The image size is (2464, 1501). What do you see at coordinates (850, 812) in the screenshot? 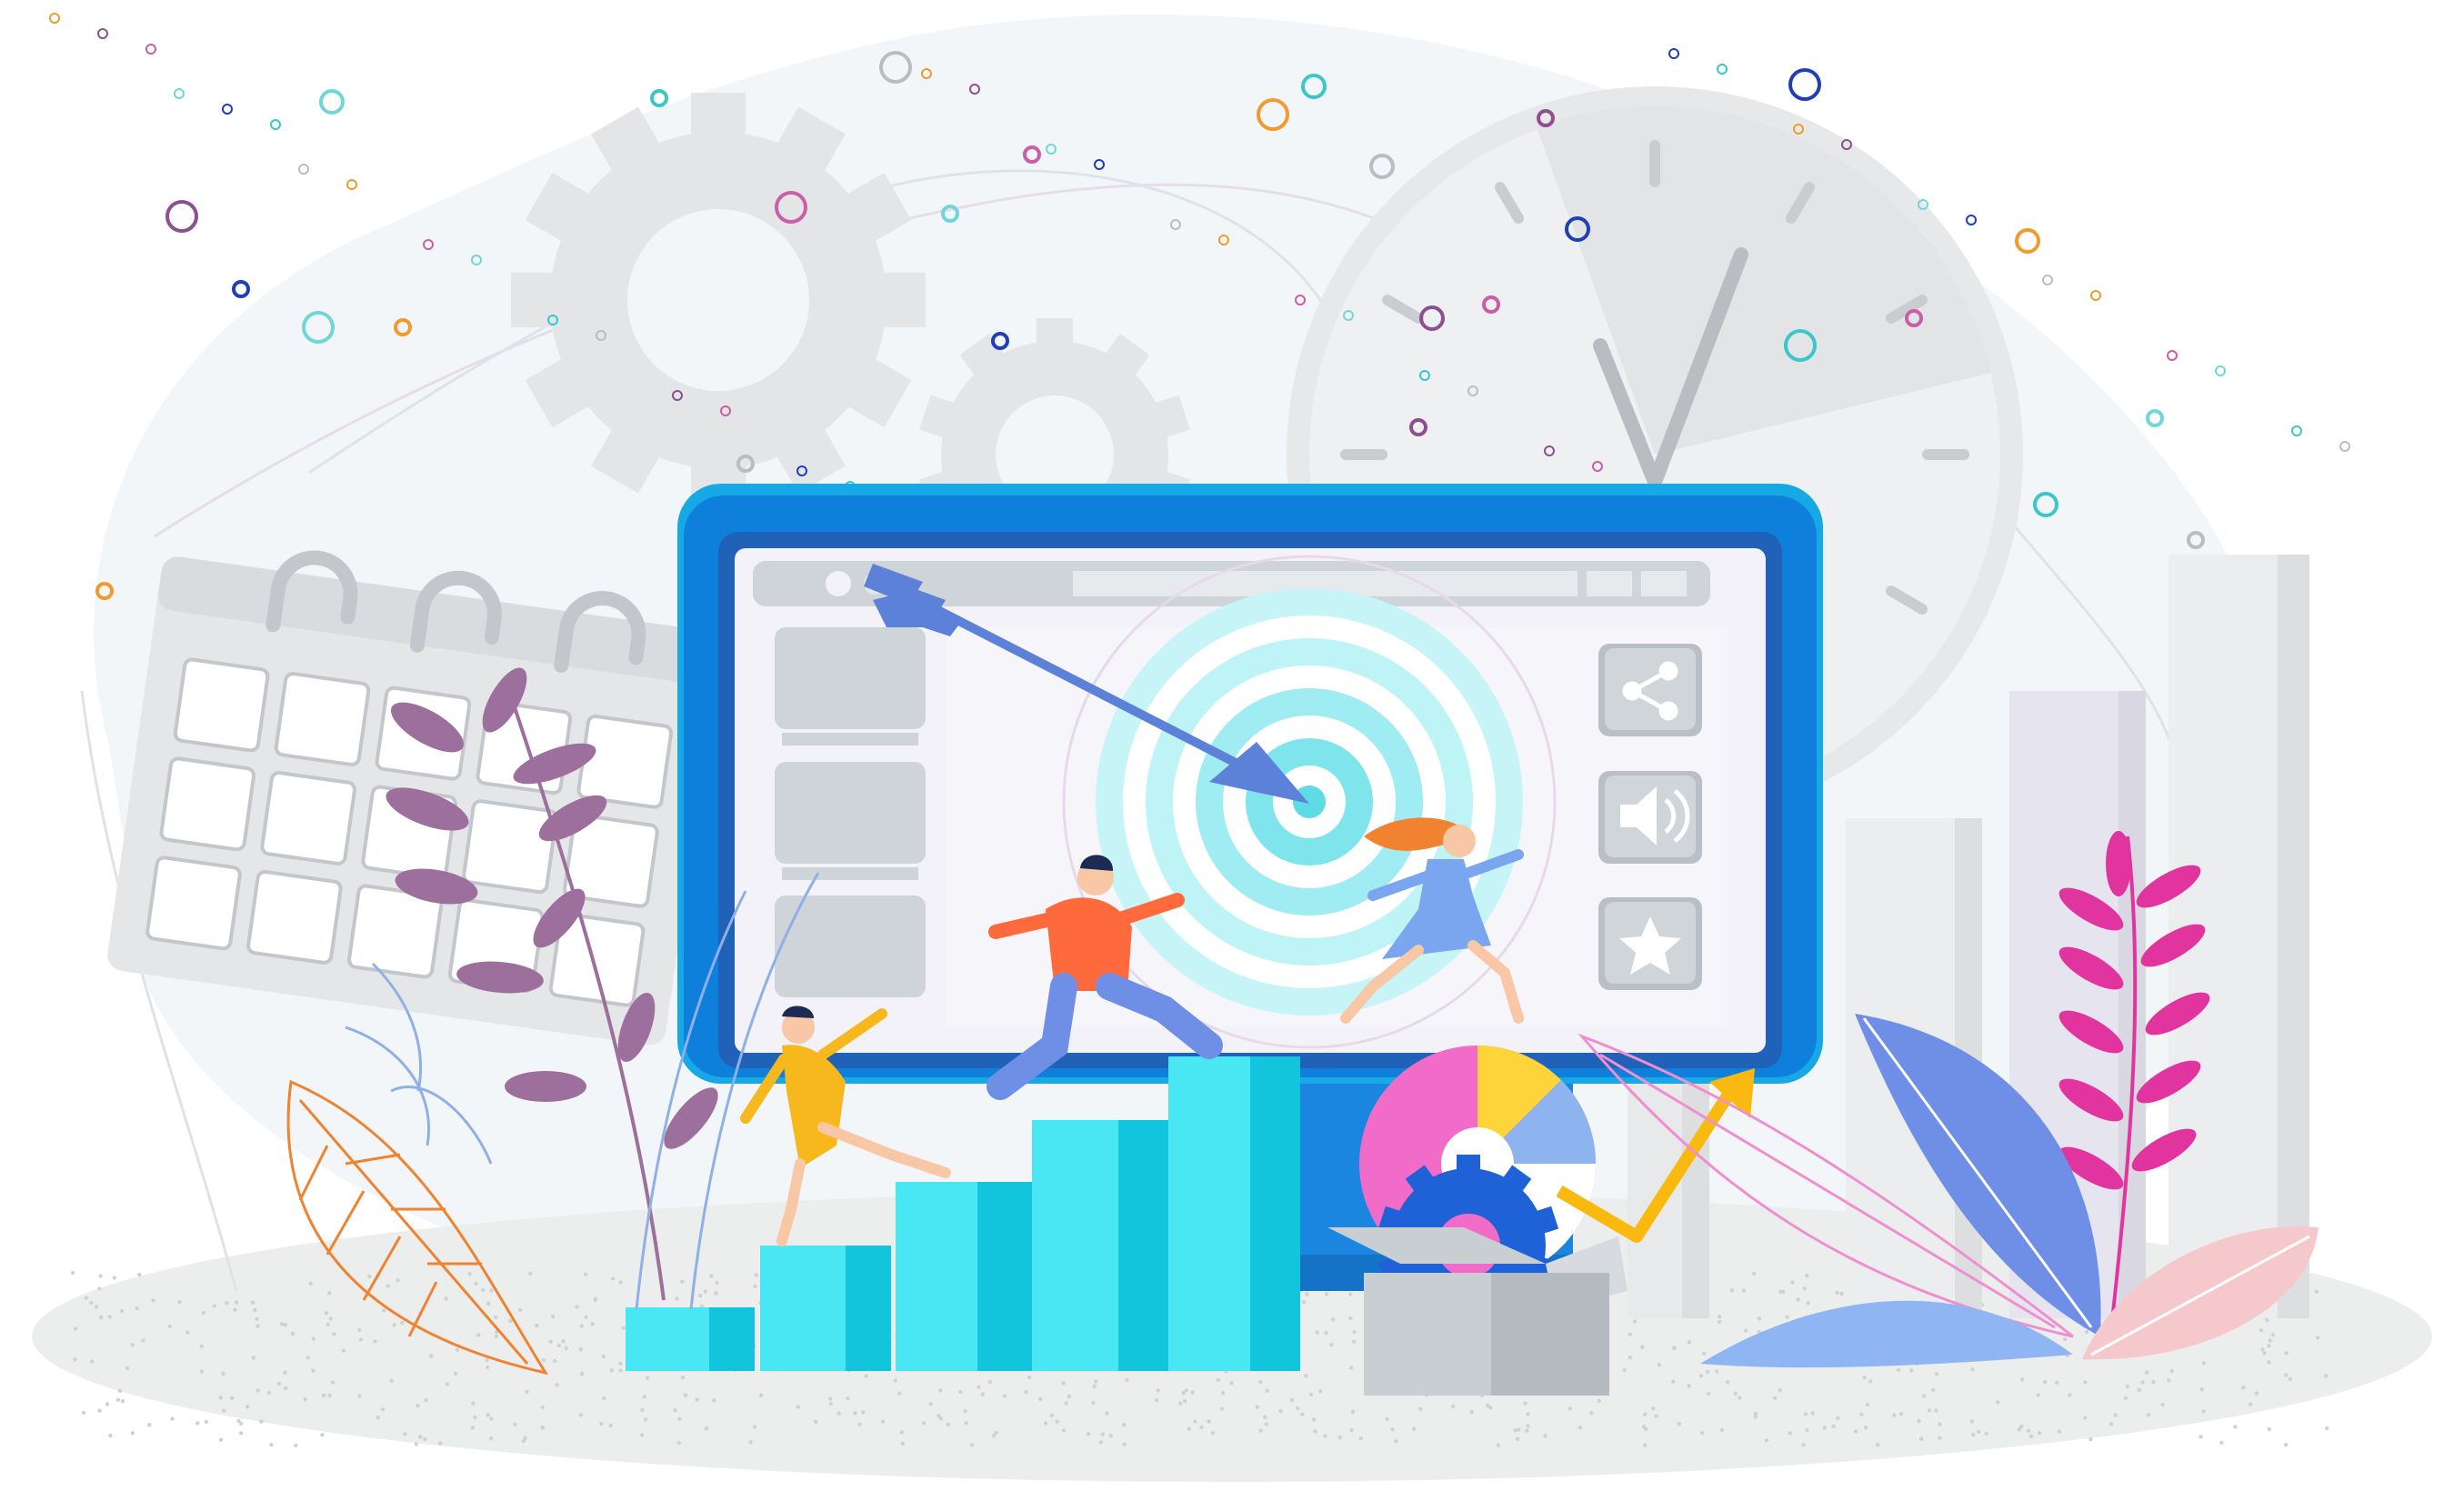
I see `sidebar-thumbnails` at bounding box center [850, 812].